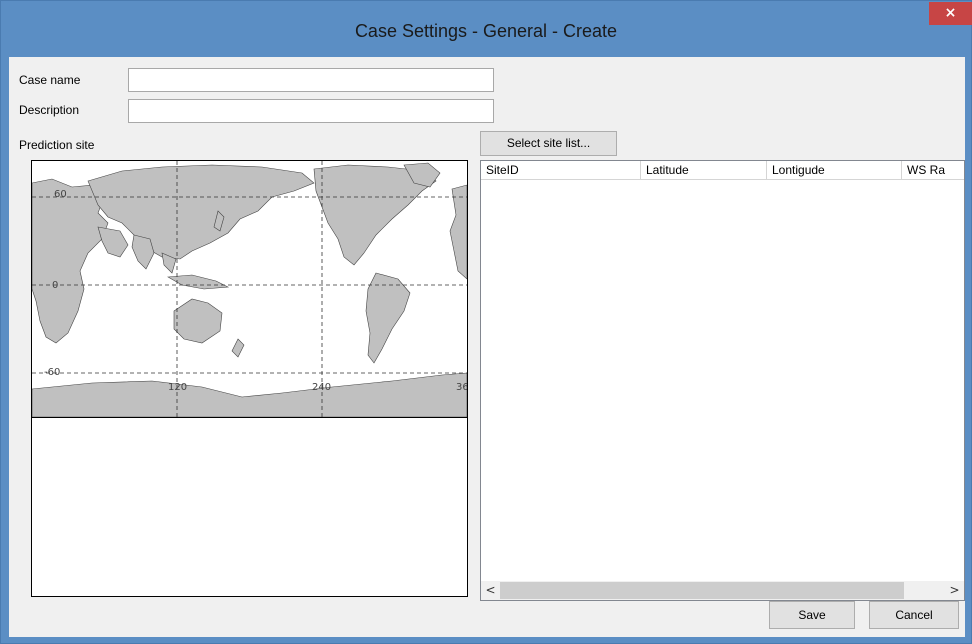 This screenshot has height=644, width=972. I want to click on lat-label-60: 60, so click(60, 194).